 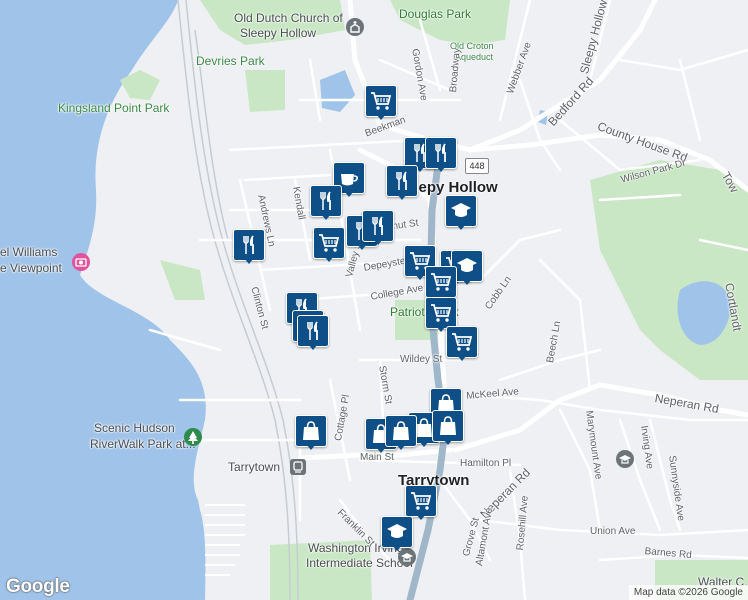 I want to click on old-dutch-church-label-1: Old Dutch Church of, so click(x=288, y=18).